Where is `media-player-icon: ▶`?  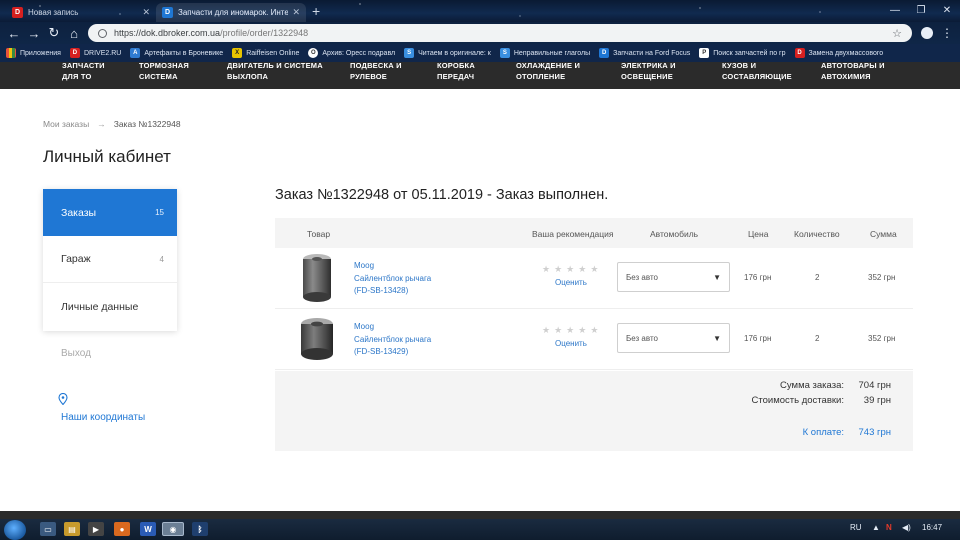 media-player-icon: ▶ is located at coordinates (96, 529).